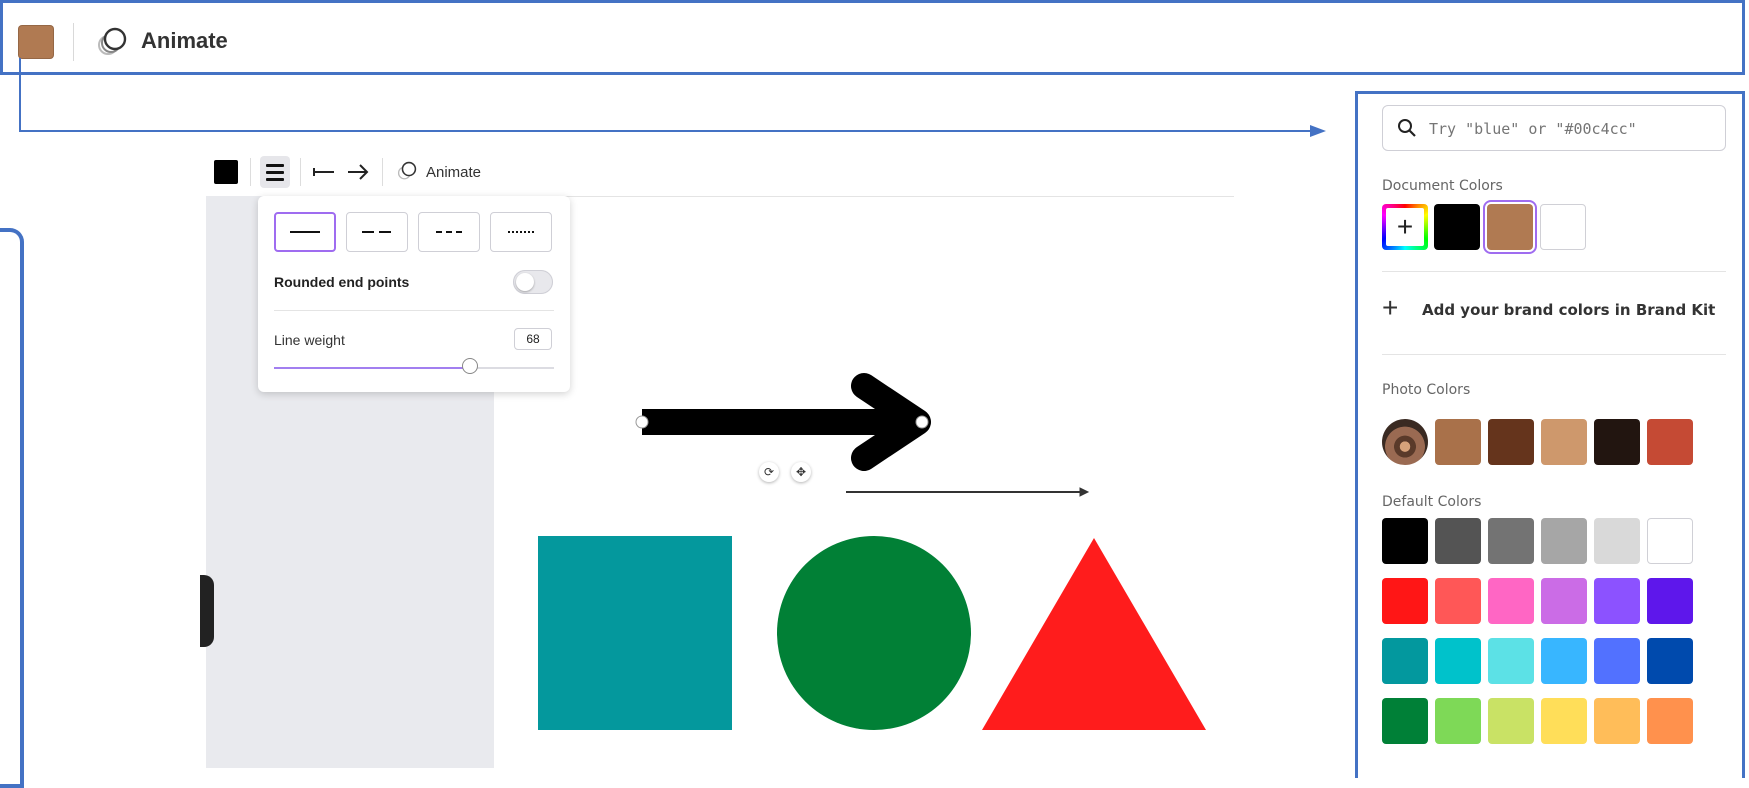  I want to click on annotation-bracket, so click(12, 508).